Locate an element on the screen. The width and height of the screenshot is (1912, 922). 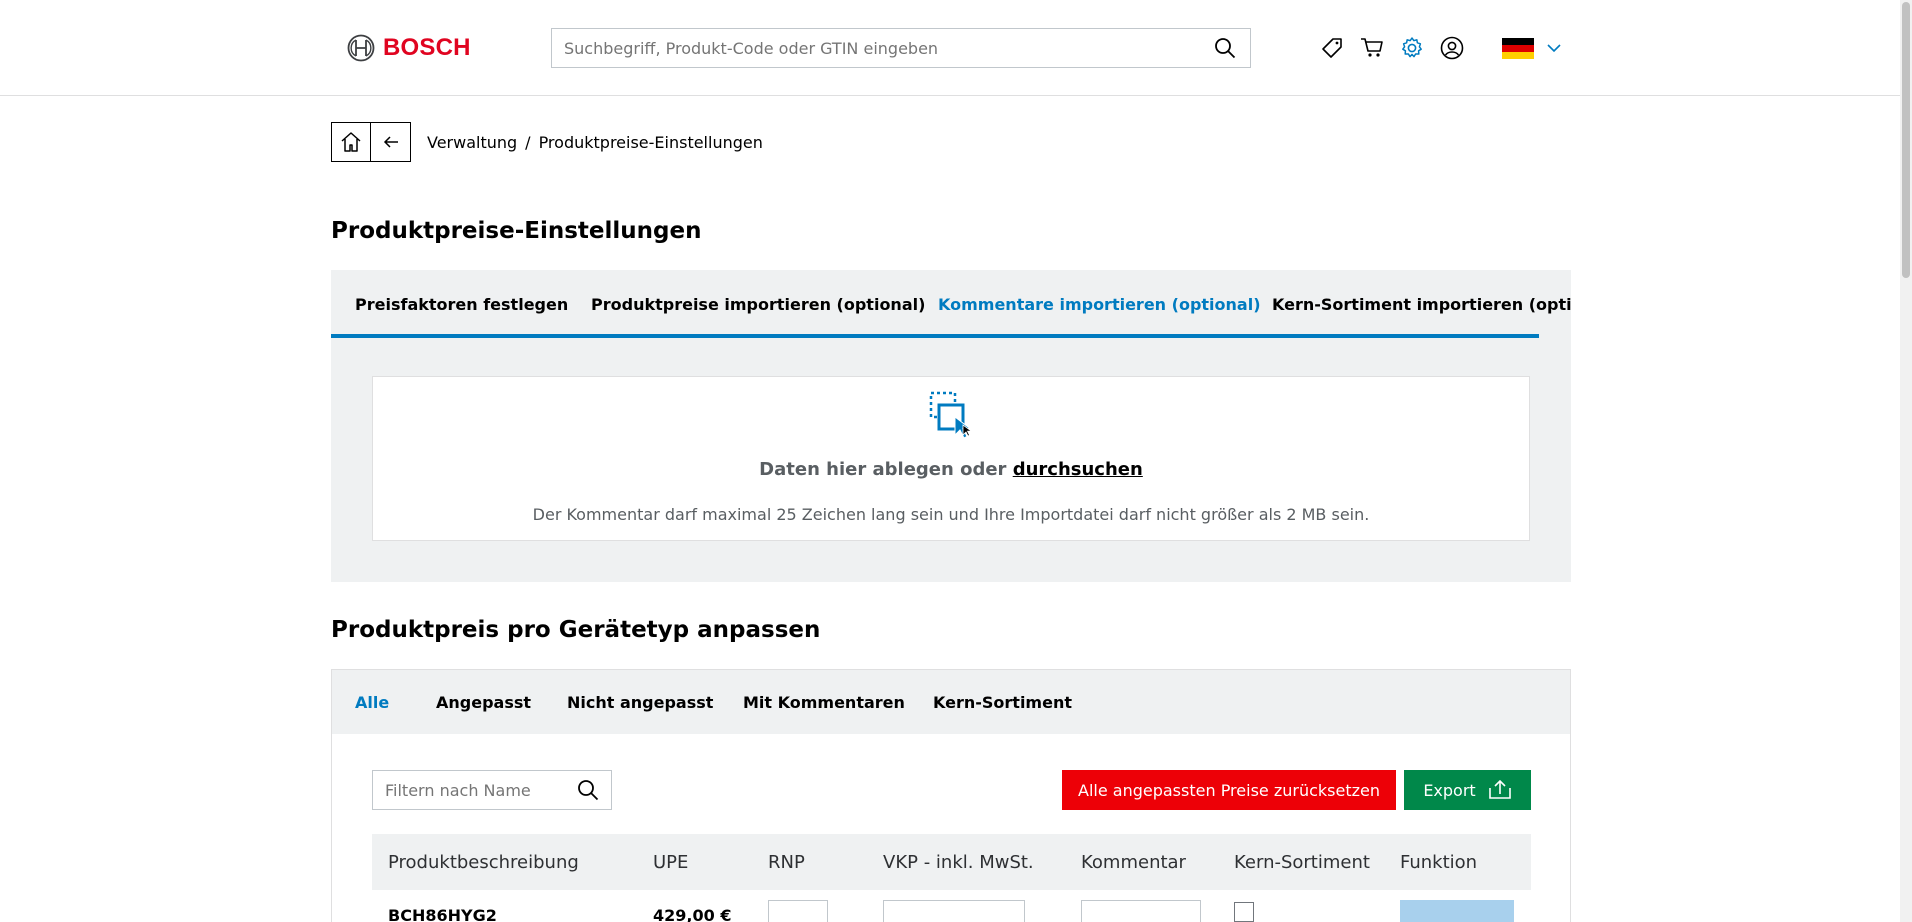
bosch-logo: BOSCH is located at coordinates (409, 48).